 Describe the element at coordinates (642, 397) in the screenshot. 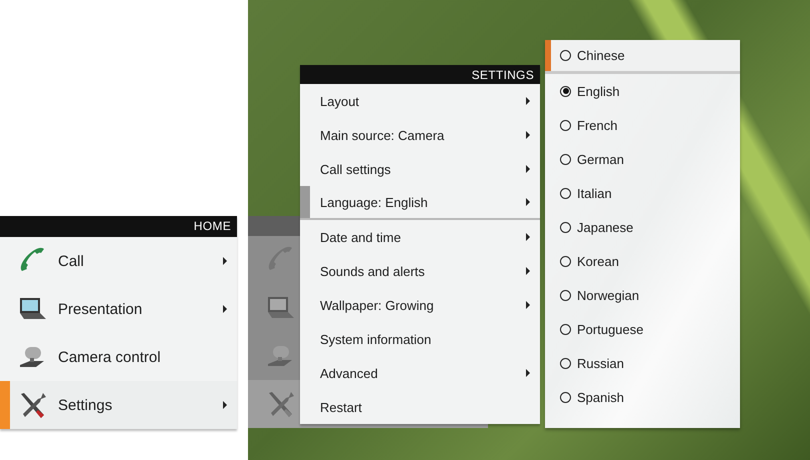

I see `language-option: Spanish` at that location.